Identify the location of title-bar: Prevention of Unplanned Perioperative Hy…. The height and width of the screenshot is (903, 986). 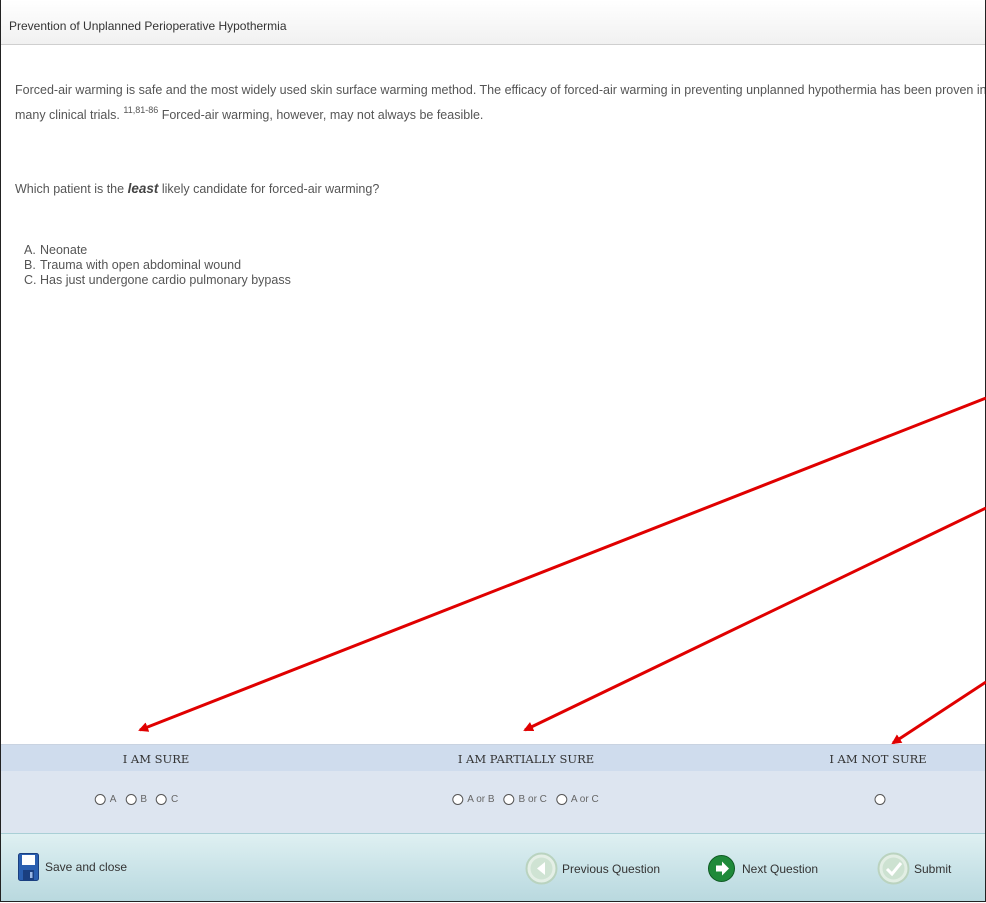
(493, 22).